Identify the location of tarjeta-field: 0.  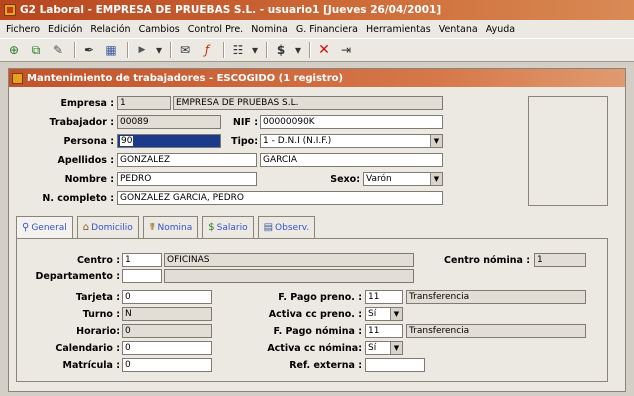
(167, 297).